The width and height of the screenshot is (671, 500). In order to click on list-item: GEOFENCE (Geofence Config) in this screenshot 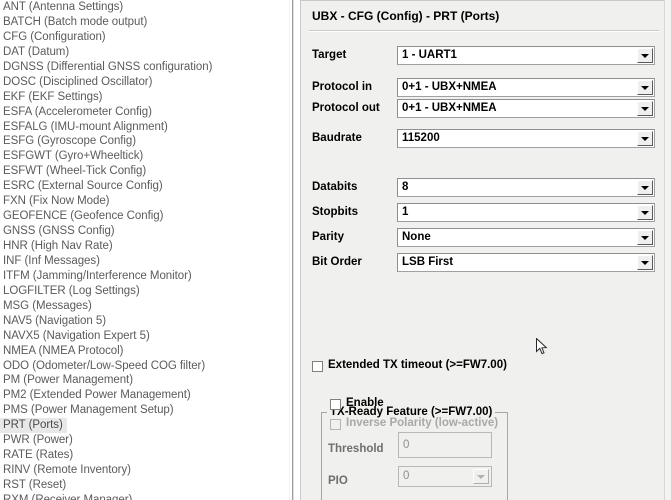, I will do `click(144, 216)`.